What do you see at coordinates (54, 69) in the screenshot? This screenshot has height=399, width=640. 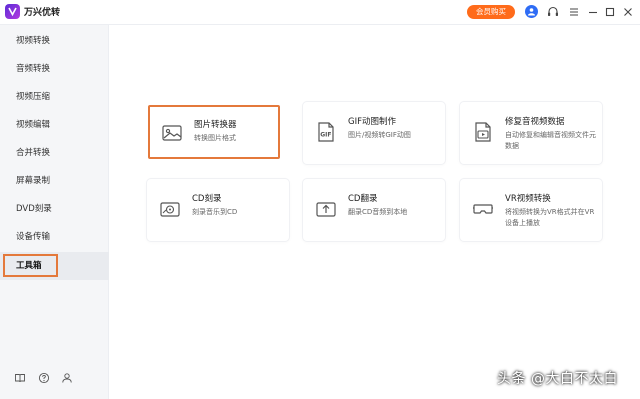 I see `sidebar-item-audio-convert: 音频转换` at bounding box center [54, 69].